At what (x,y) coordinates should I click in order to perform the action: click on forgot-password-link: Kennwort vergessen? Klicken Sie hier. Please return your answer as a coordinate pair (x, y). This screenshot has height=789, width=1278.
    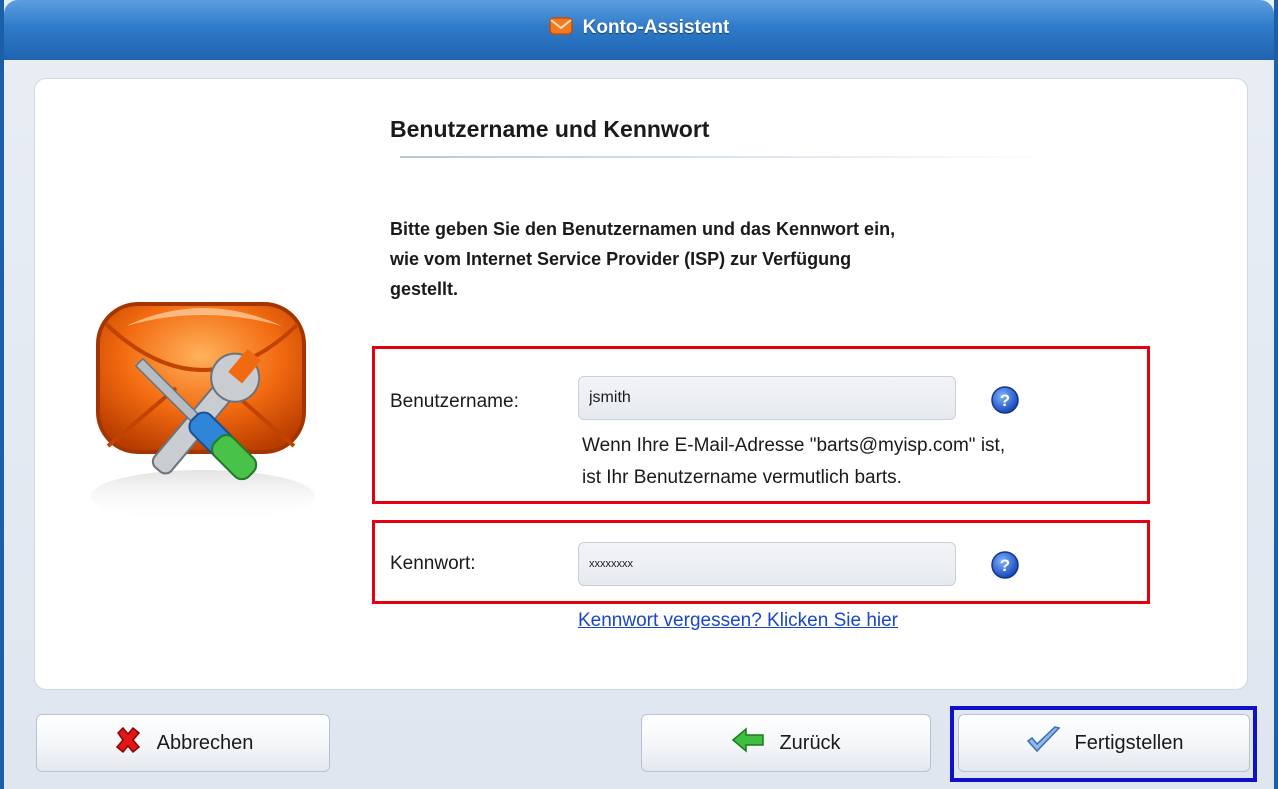
    Looking at the image, I should click on (738, 621).